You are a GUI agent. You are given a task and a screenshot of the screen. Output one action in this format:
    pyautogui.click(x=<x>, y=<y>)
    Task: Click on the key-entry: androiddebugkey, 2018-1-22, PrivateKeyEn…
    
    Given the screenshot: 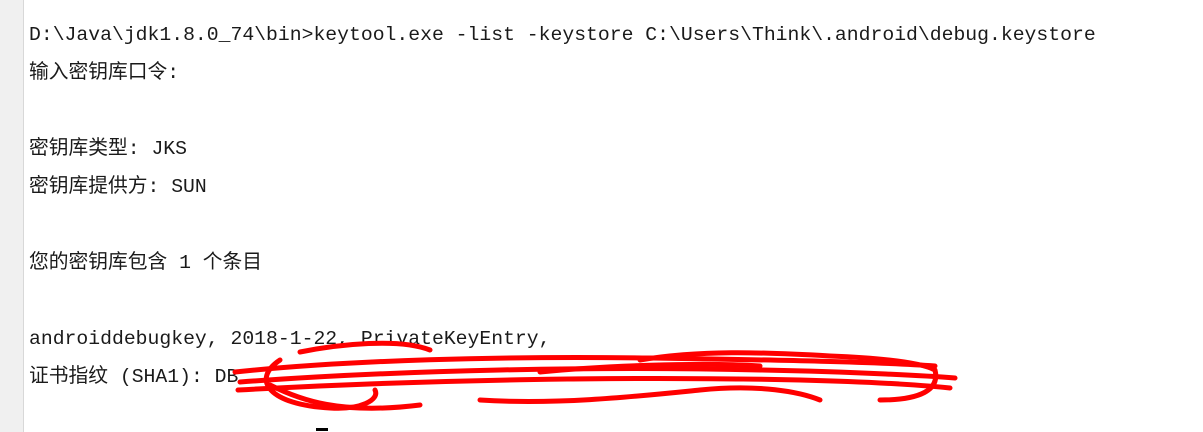 What is the action you would take?
    pyautogui.click(x=290, y=339)
    